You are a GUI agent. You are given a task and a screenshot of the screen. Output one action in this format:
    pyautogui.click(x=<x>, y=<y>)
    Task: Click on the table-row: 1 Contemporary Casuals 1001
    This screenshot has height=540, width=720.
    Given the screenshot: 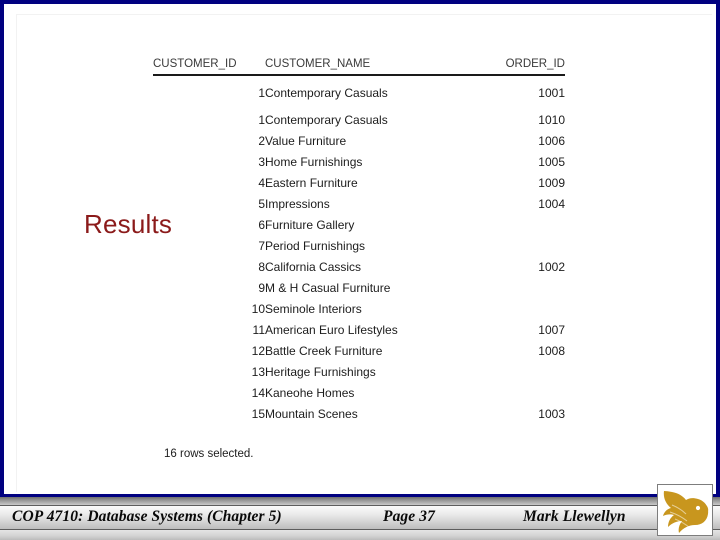 What is the action you would take?
    pyautogui.click(x=359, y=92)
    